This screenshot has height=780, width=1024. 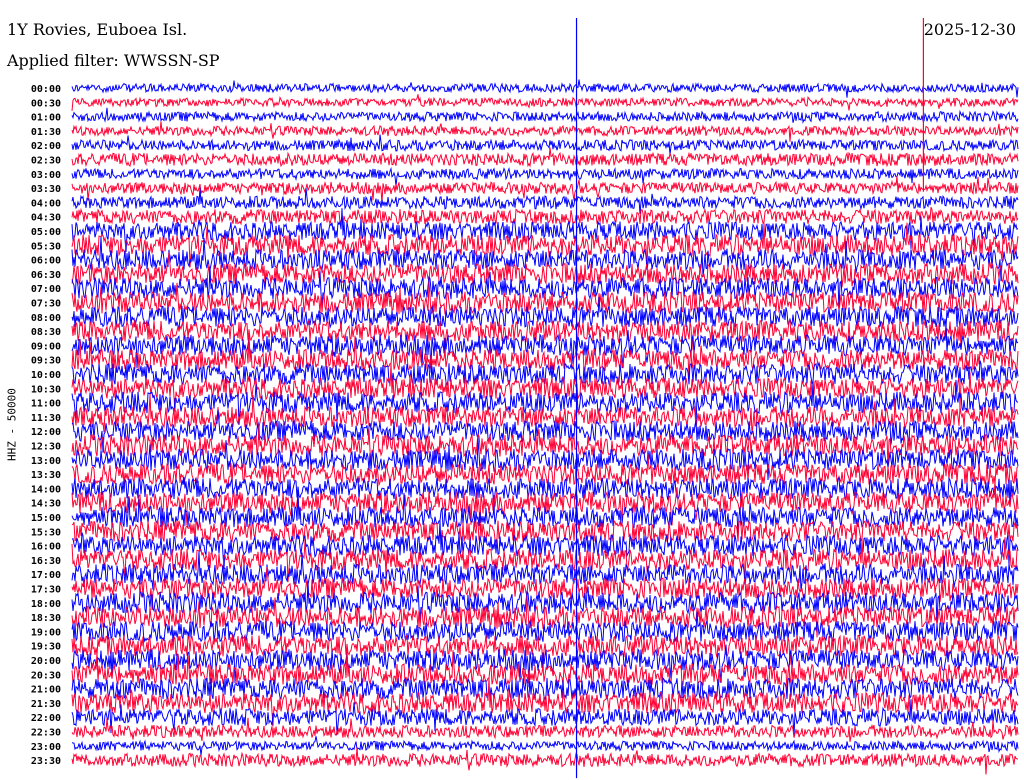 What do you see at coordinates (46, 175) in the screenshot?
I see `row-time-label: 03:00` at bounding box center [46, 175].